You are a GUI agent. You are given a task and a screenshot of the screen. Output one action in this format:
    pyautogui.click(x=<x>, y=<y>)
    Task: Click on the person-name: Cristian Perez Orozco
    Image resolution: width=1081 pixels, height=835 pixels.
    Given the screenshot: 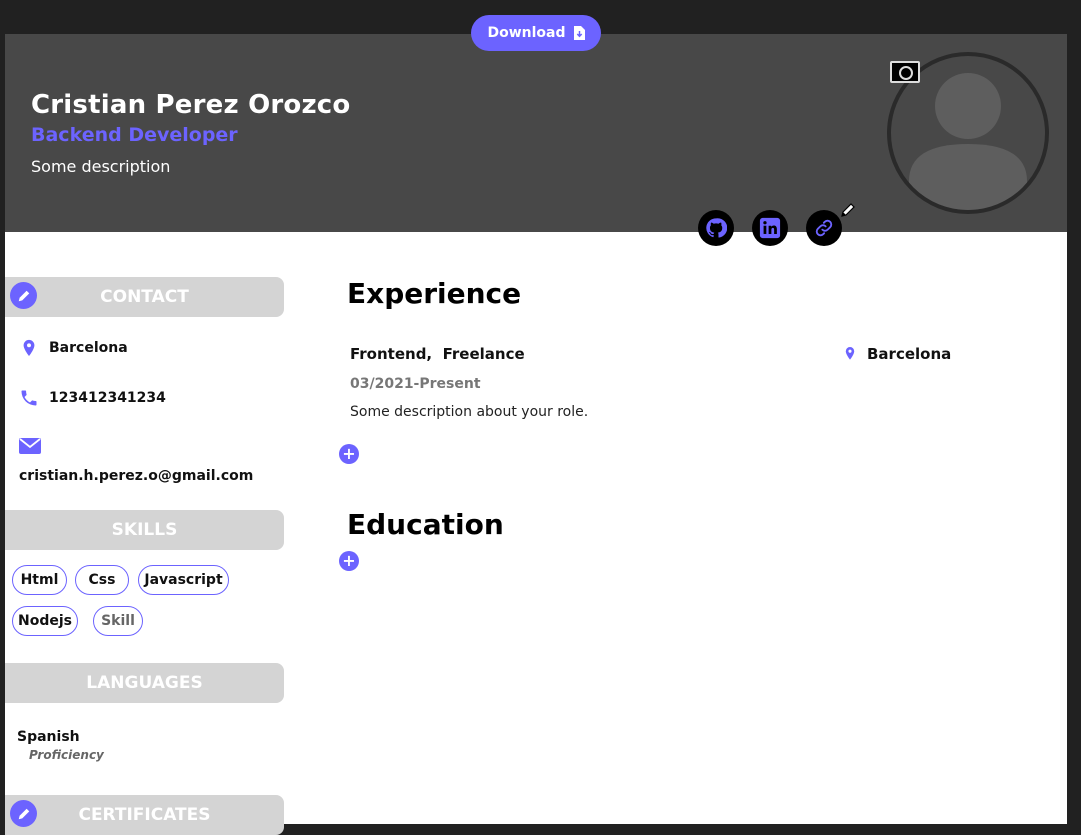 What is the action you would take?
    pyautogui.click(x=190, y=105)
    